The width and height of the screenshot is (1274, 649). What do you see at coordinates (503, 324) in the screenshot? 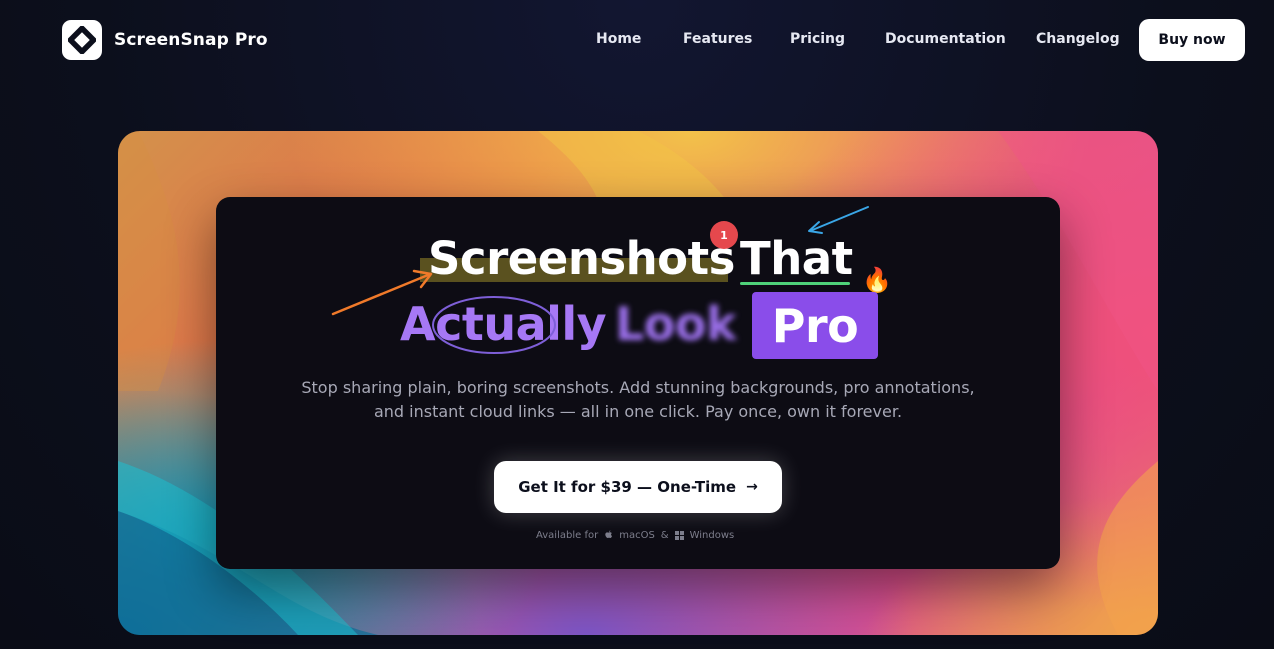
I see `headline-word-actually: Actually` at bounding box center [503, 324].